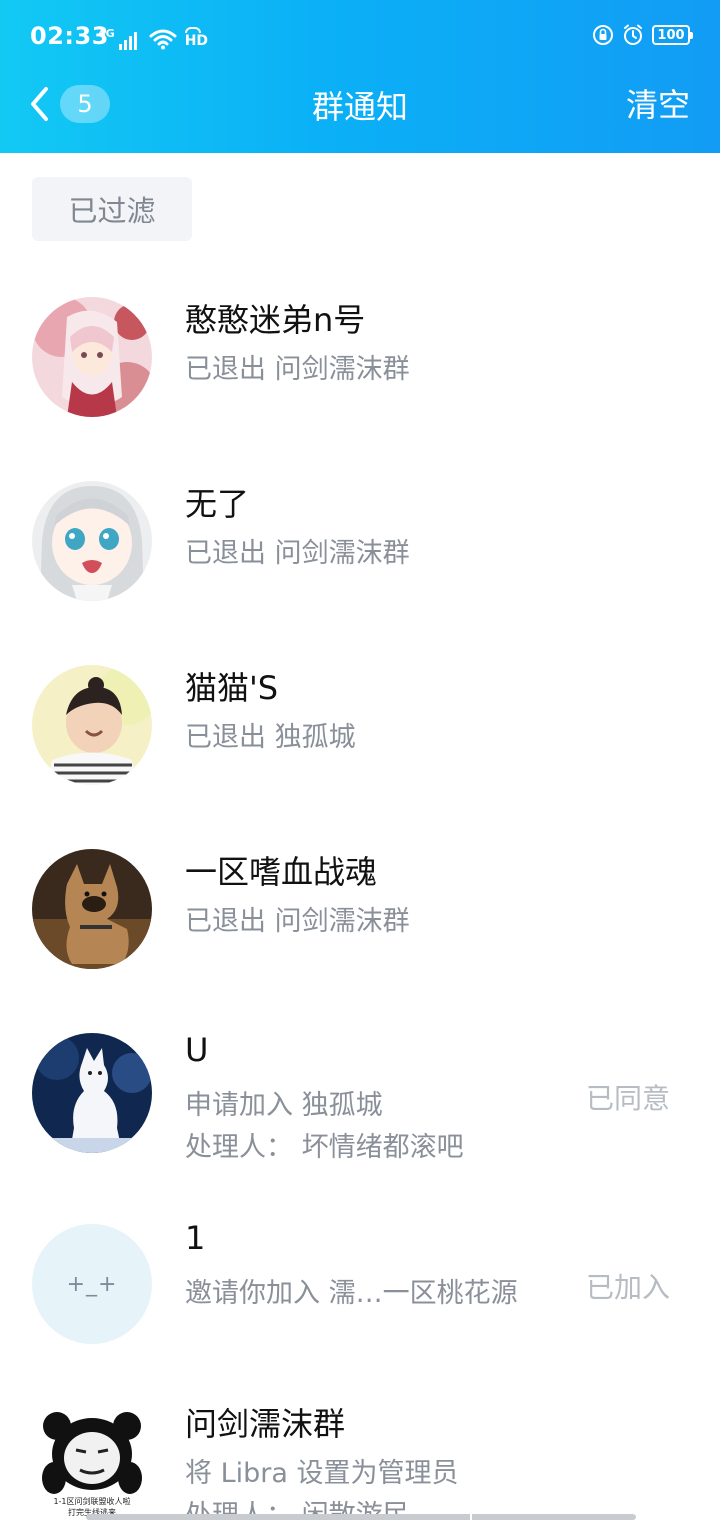 This screenshot has width=720, height=1520. What do you see at coordinates (361, 1517) in the screenshot?
I see `home-indicator` at bounding box center [361, 1517].